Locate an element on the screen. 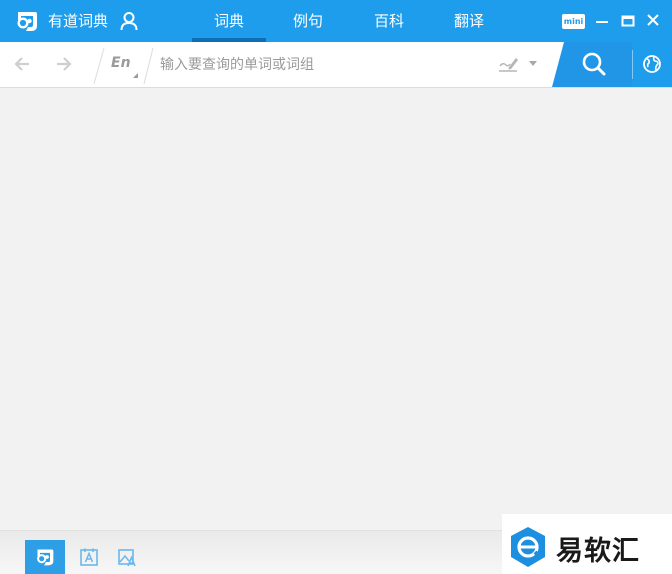 This screenshot has width=672, height=574. watermark: 易软汇 is located at coordinates (587, 544).